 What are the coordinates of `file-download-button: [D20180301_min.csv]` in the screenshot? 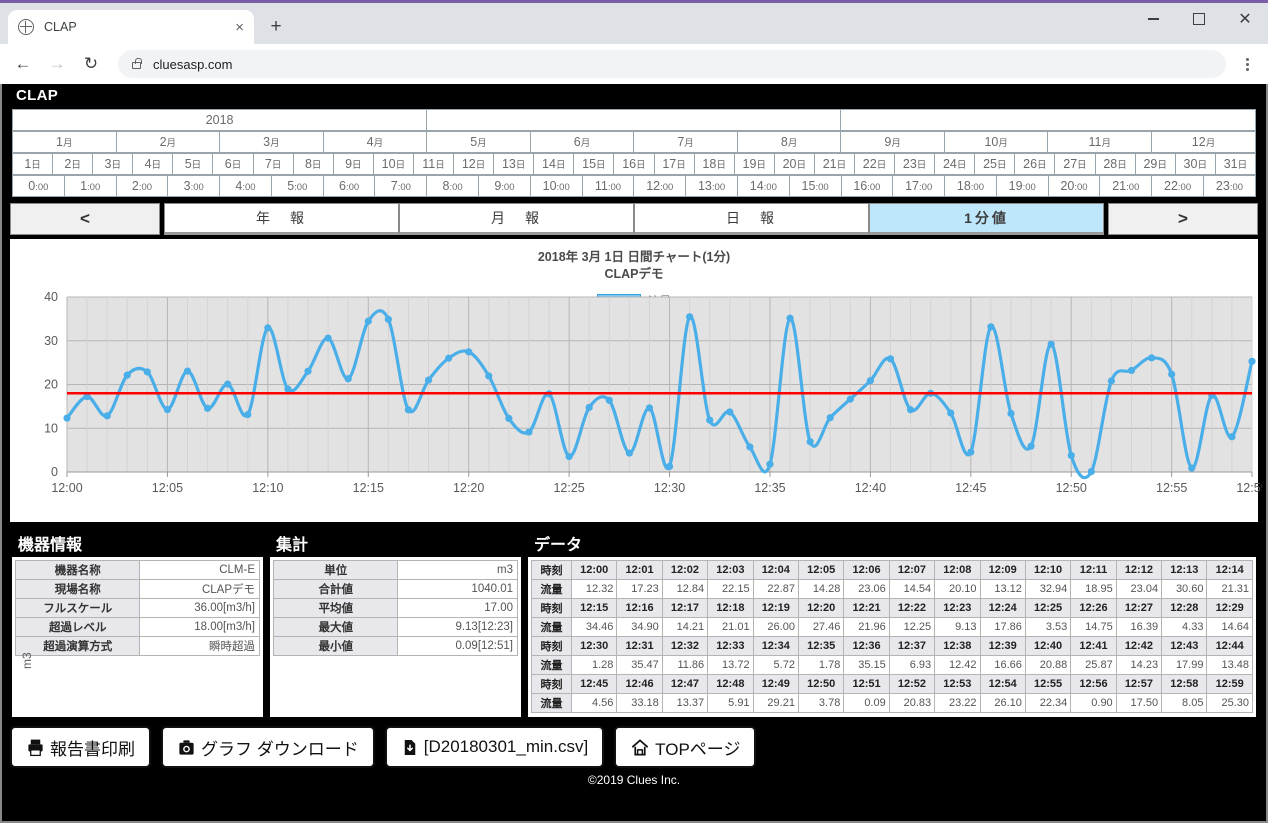 It's located at (494, 747).